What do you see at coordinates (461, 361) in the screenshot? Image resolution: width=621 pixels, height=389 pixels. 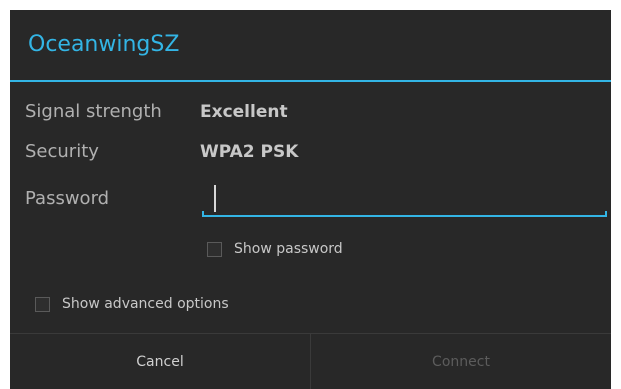 I see `connect-button: Connect` at bounding box center [461, 361].